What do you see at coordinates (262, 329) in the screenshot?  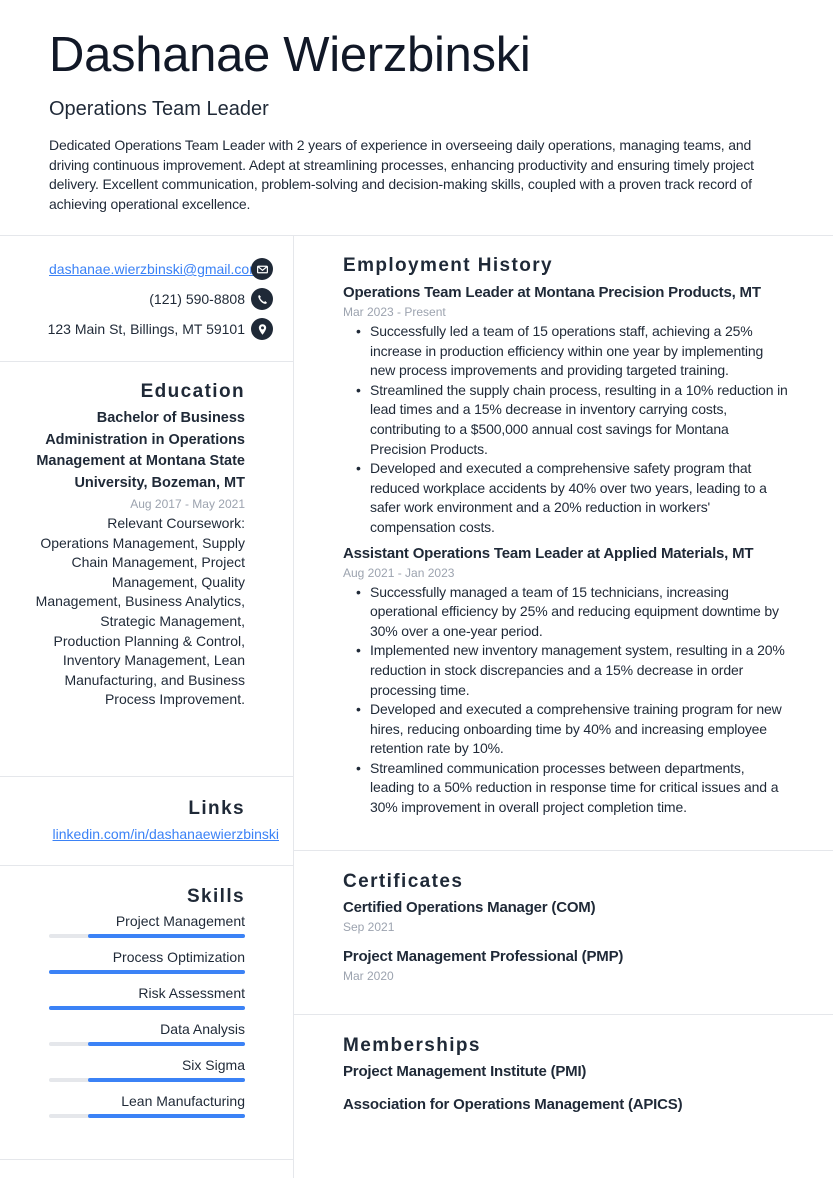 I see `map-pin-icon` at bounding box center [262, 329].